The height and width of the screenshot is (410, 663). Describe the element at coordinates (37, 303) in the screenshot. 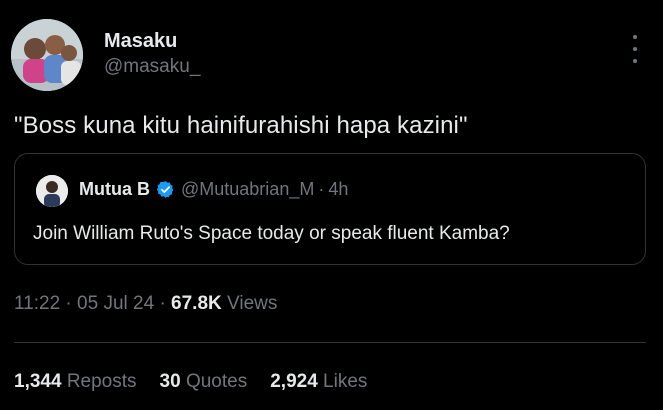

I see `tweet-time: 11:22` at that location.